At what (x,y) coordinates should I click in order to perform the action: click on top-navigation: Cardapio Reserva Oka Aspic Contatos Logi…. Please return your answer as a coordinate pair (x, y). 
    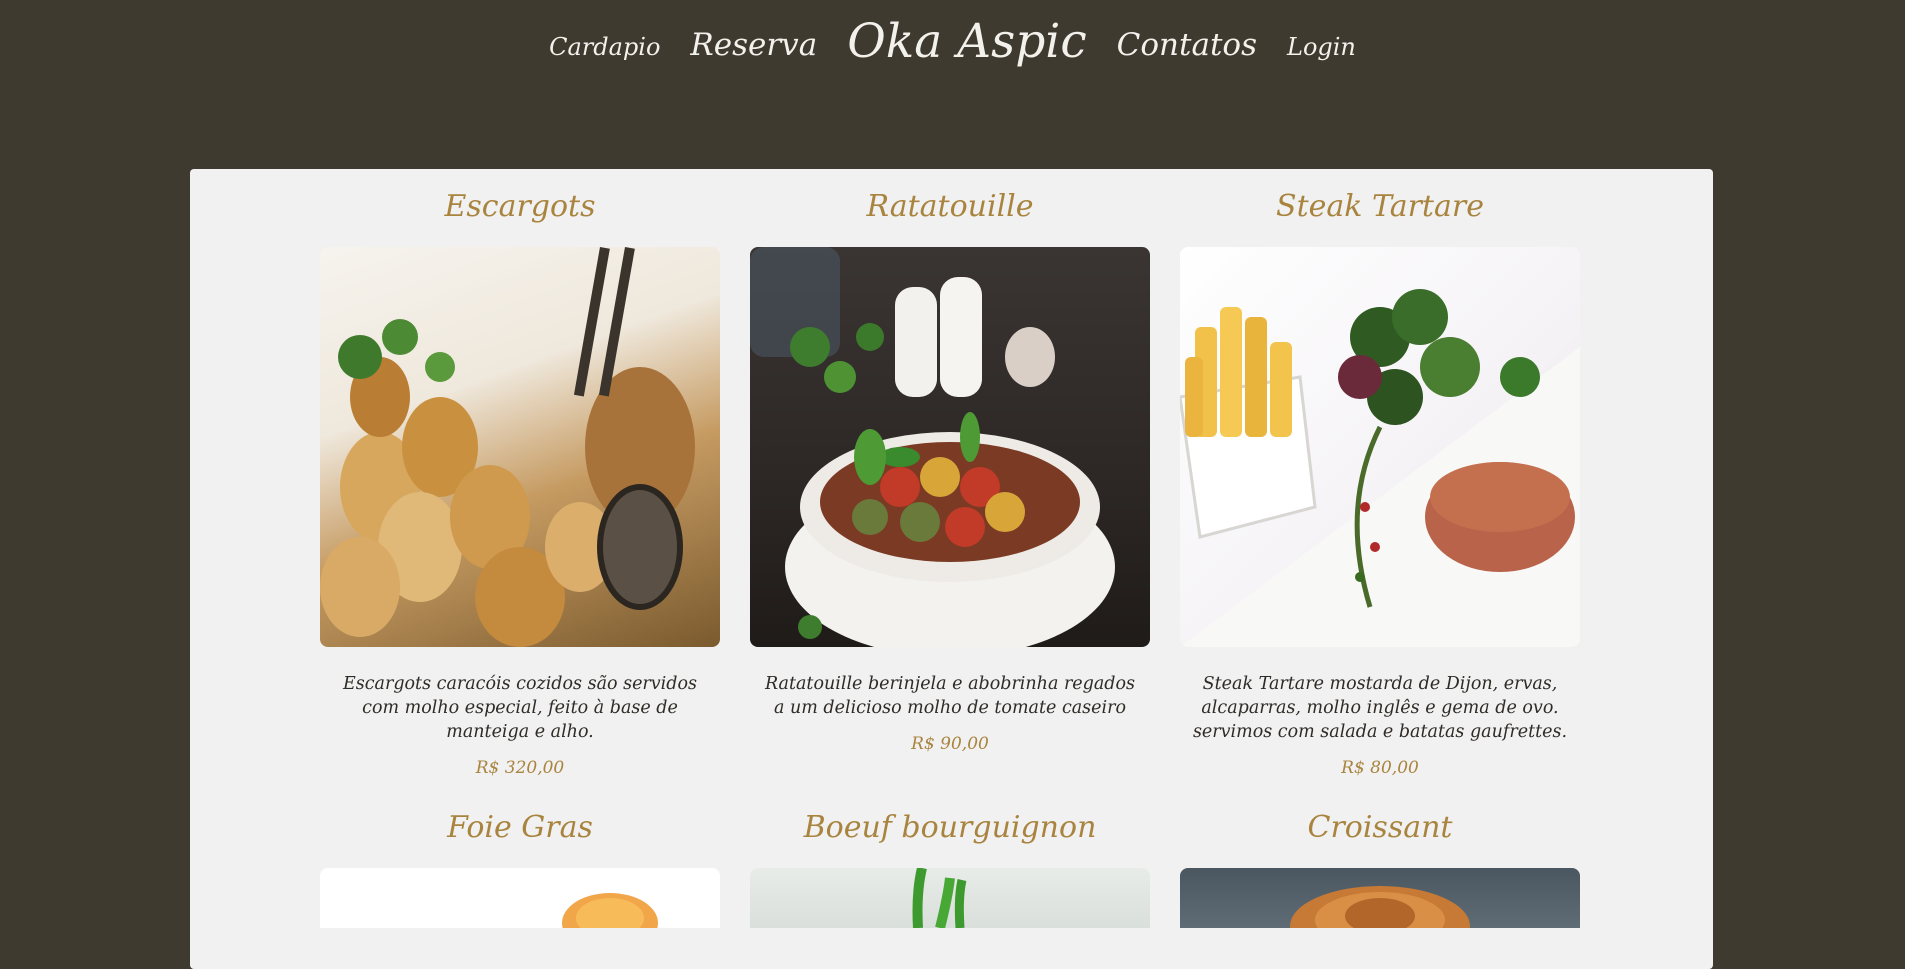
    Looking at the image, I should click on (952, 45).